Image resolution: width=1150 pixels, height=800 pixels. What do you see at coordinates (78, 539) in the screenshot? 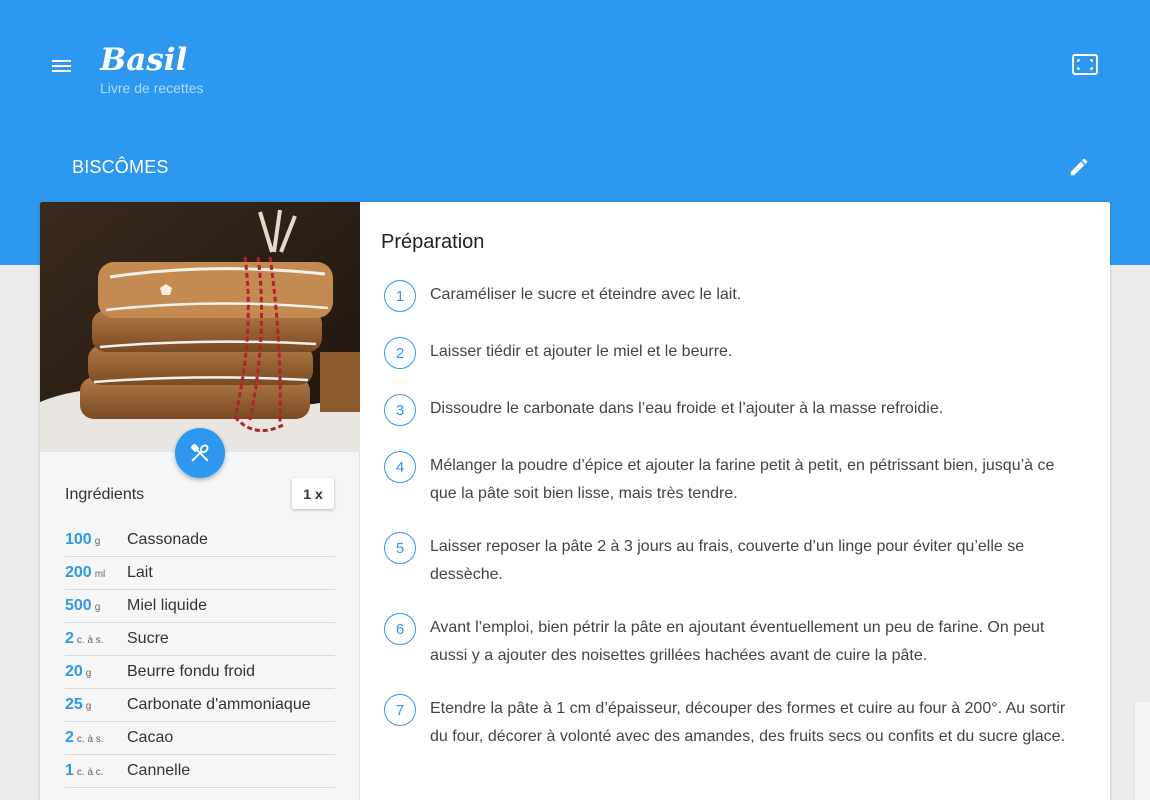
I see `ingredient-quantity: 100` at bounding box center [78, 539].